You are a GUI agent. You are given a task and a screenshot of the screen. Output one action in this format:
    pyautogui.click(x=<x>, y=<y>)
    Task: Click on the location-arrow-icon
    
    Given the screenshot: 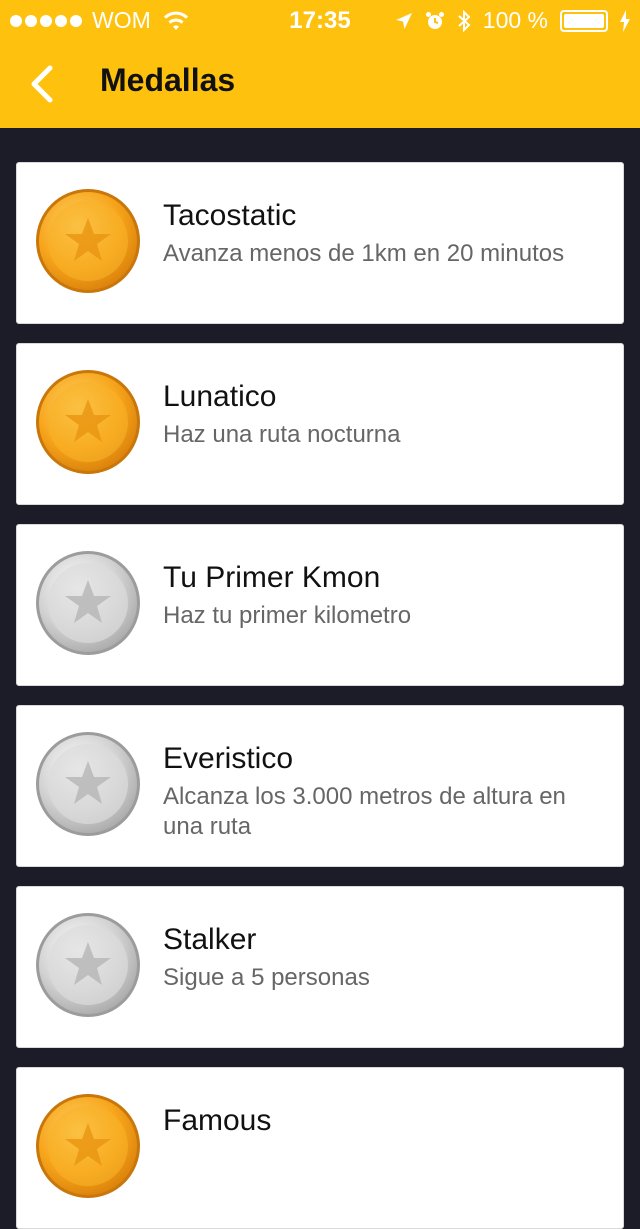 What is the action you would take?
    pyautogui.click(x=403, y=20)
    